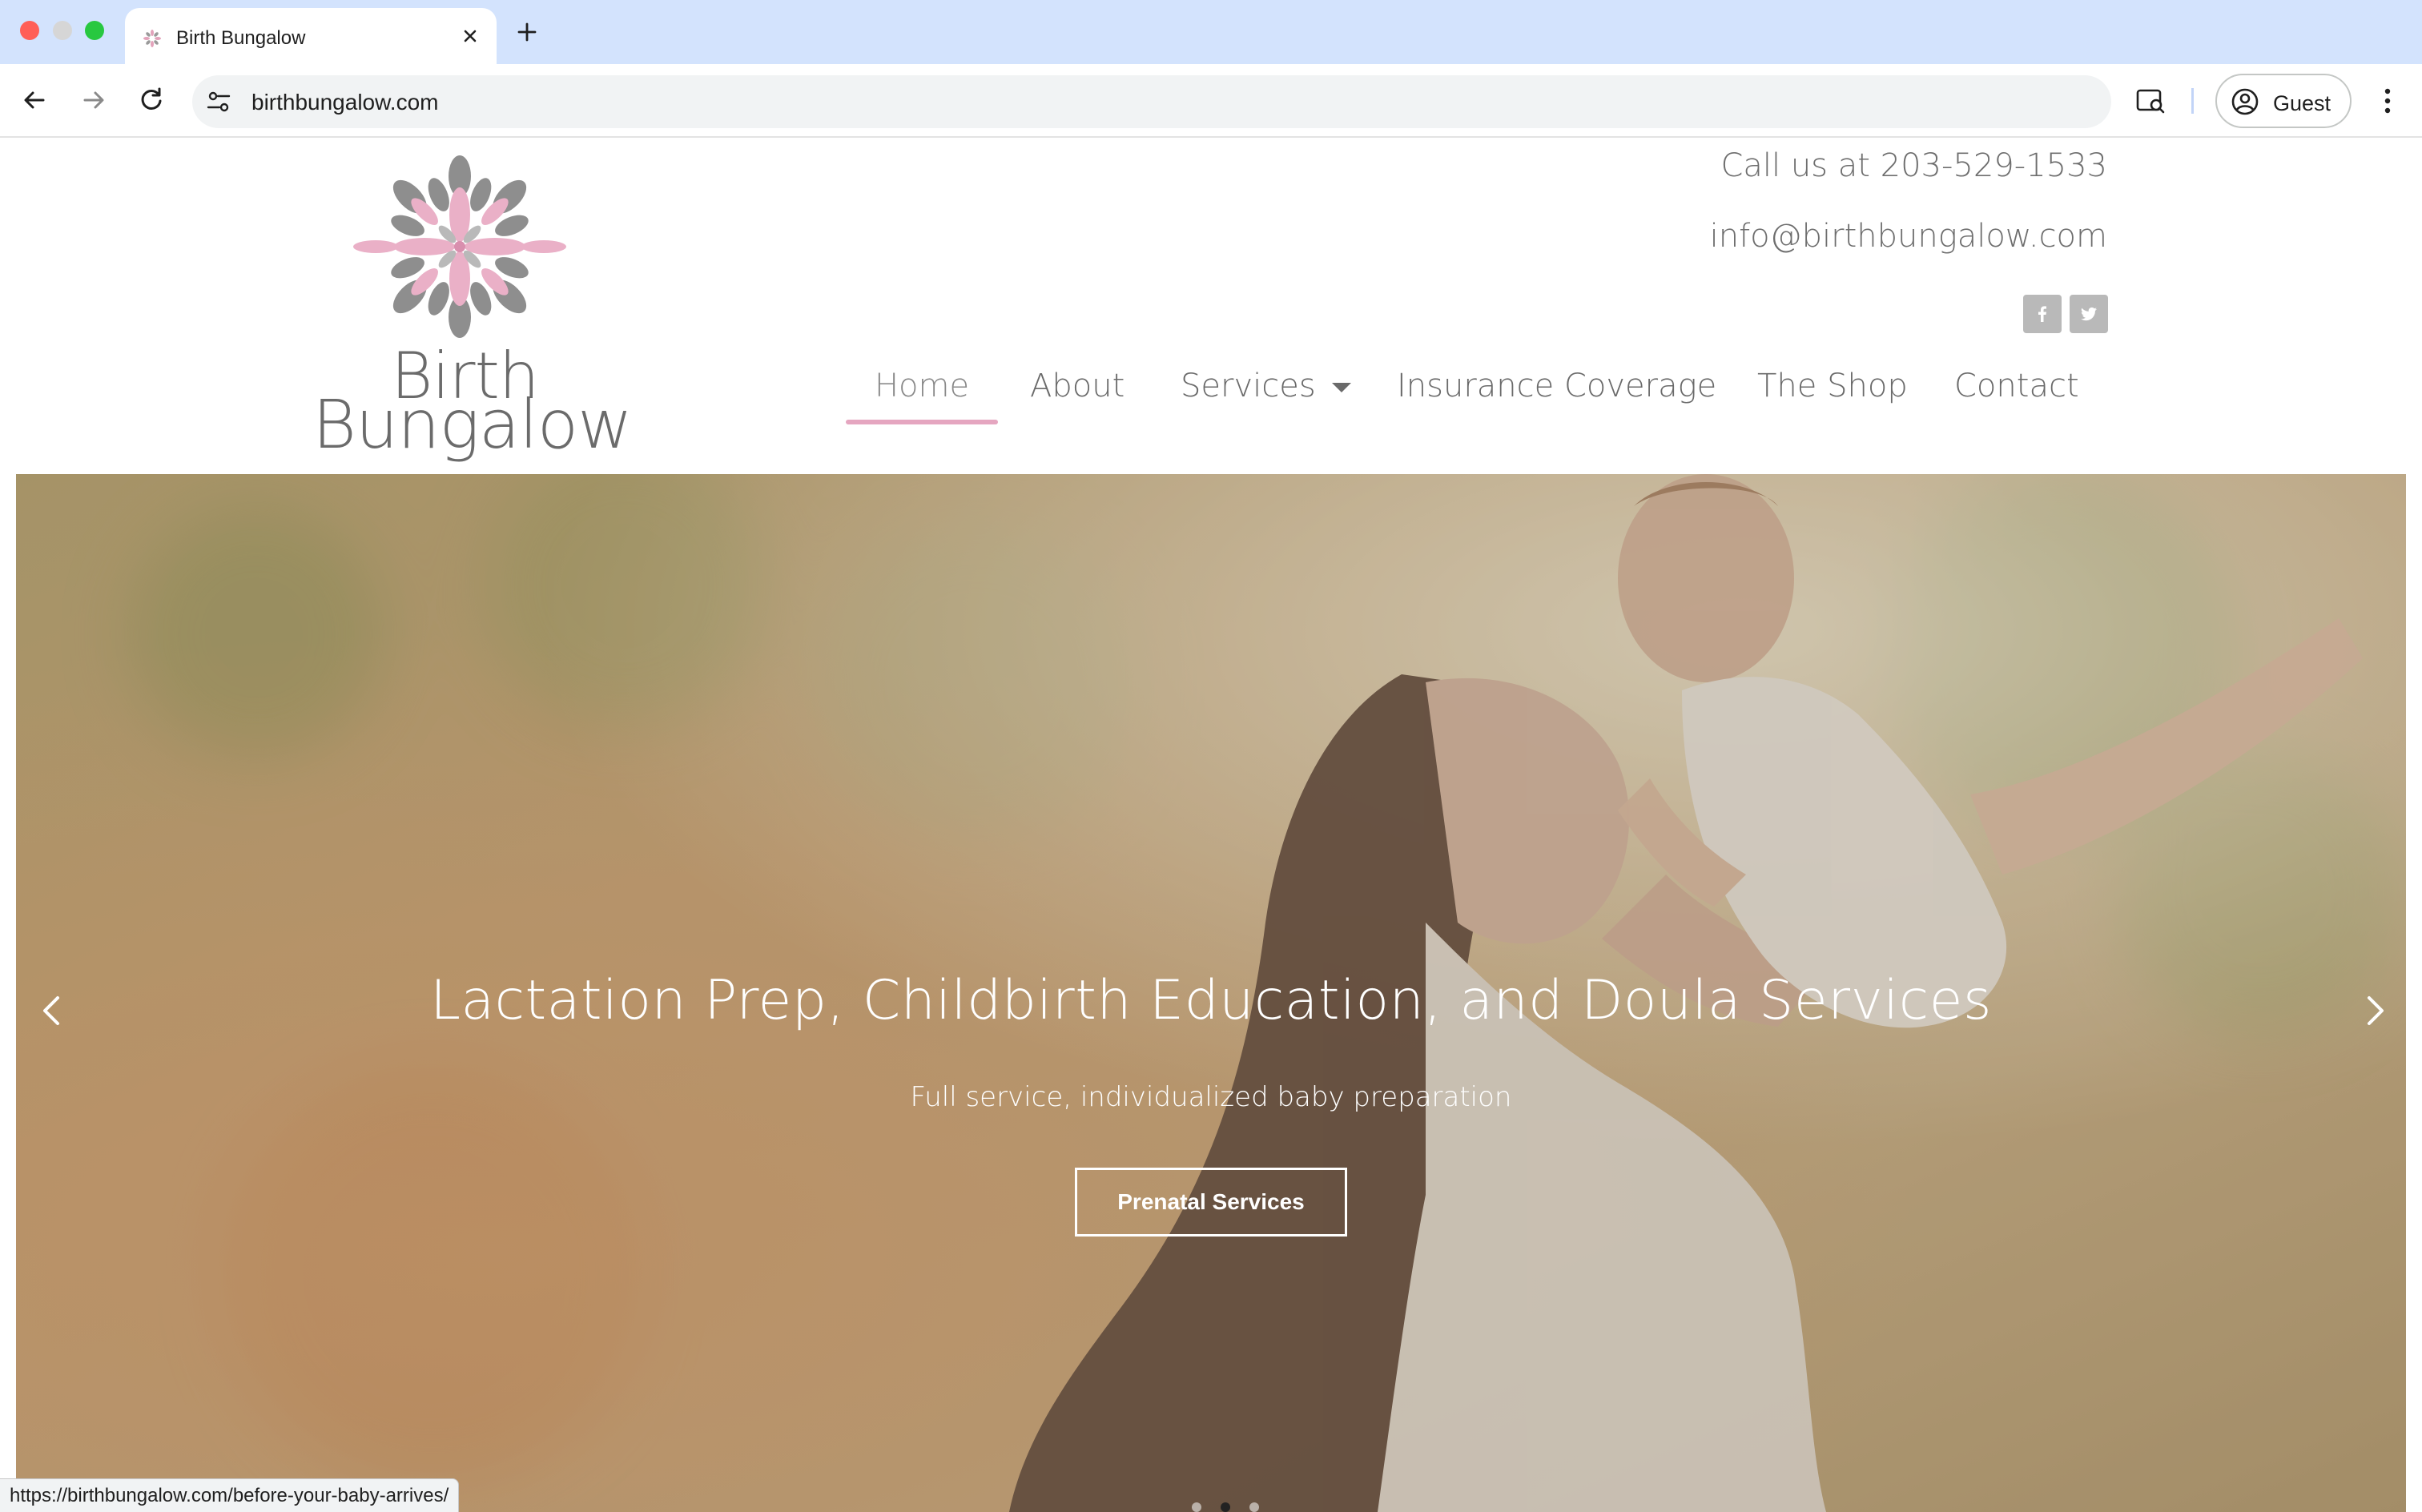 The height and width of the screenshot is (1512, 2422). What do you see at coordinates (152, 38) in the screenshot?
I see `favicon-icon` at bounding box center [152, 38].